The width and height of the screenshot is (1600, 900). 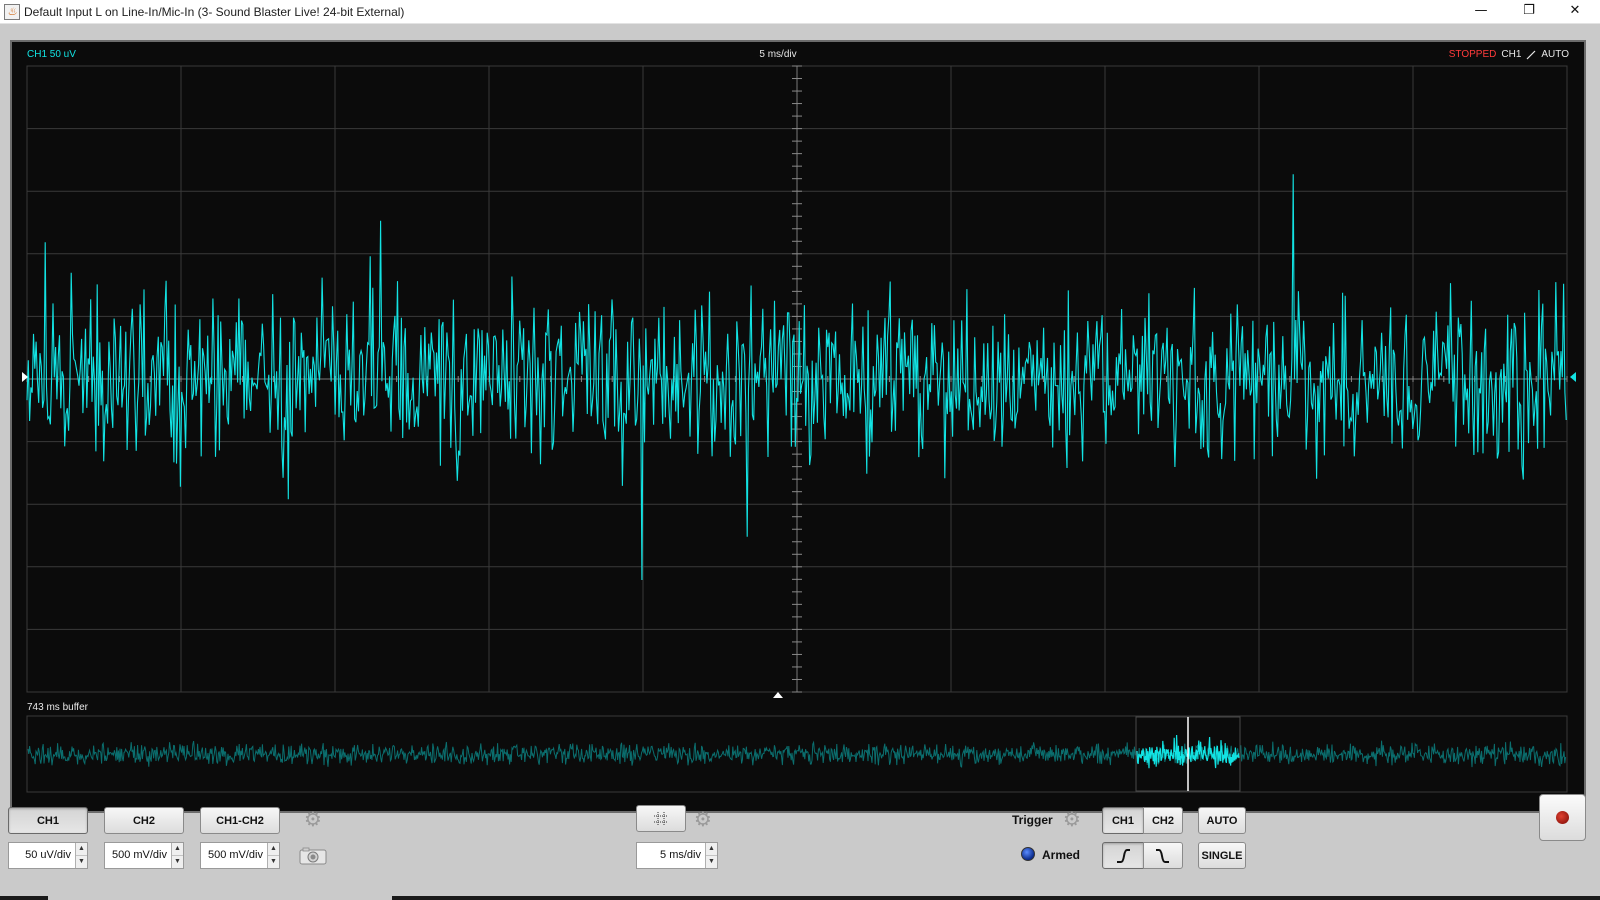 What do you see at coordinates (778, 695) in the screenshot?
I see `trigger-position-marker` at bounding box center [778, 695].